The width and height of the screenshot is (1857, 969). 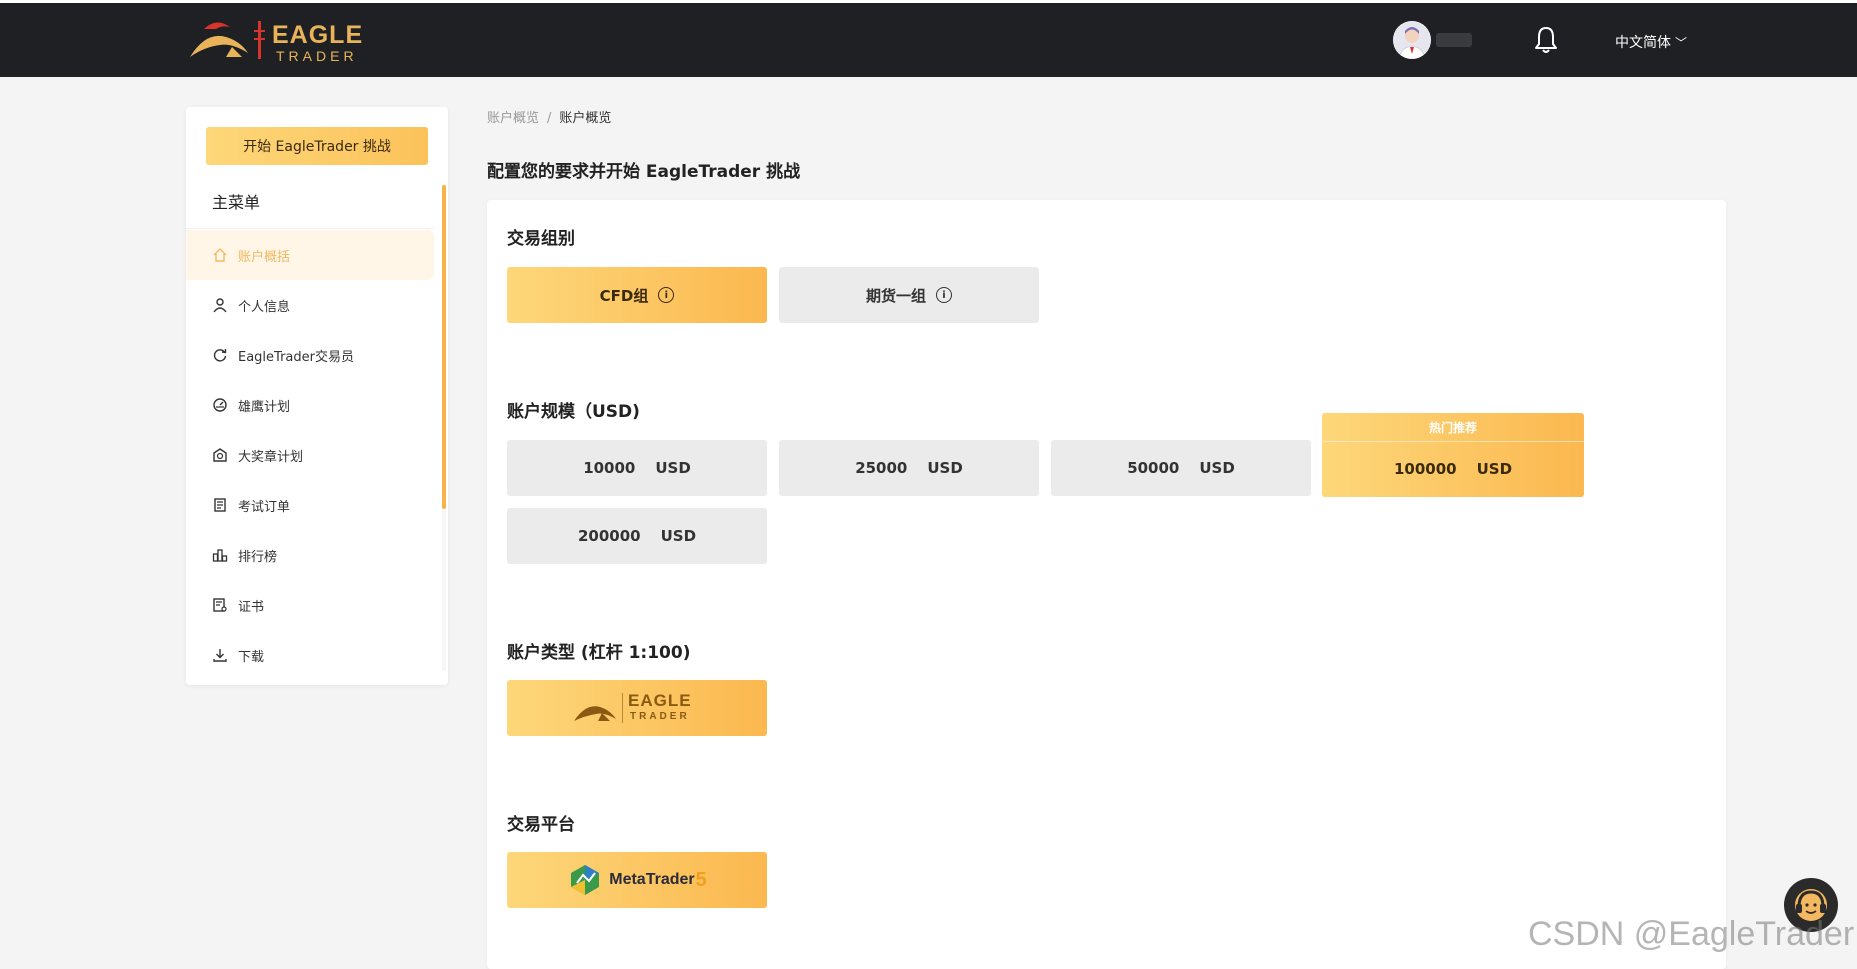 What do you see at coordinates (928, 38) in the screenshot?
I see `top-navbar: EAGLE TRADER 中文简体 ﹀` at bounding box center [928, 38].